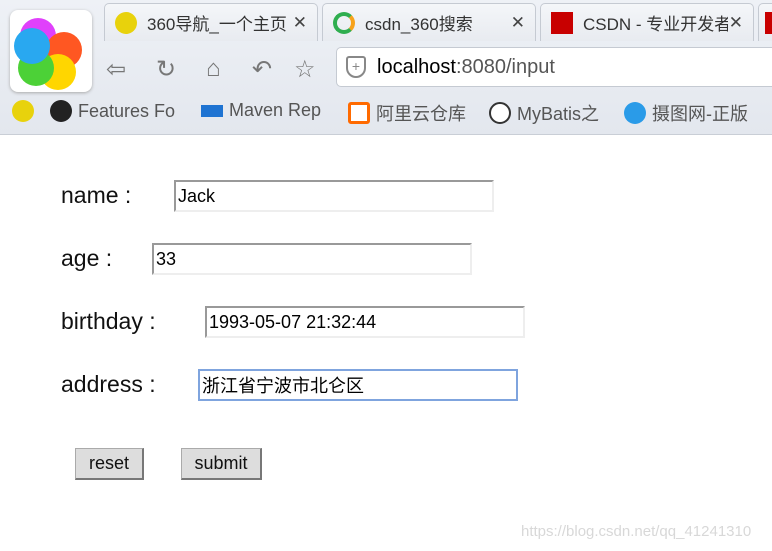  I want to click on tab-csdn: CSDN - 专业开发者 ✕, so click(647, 22).